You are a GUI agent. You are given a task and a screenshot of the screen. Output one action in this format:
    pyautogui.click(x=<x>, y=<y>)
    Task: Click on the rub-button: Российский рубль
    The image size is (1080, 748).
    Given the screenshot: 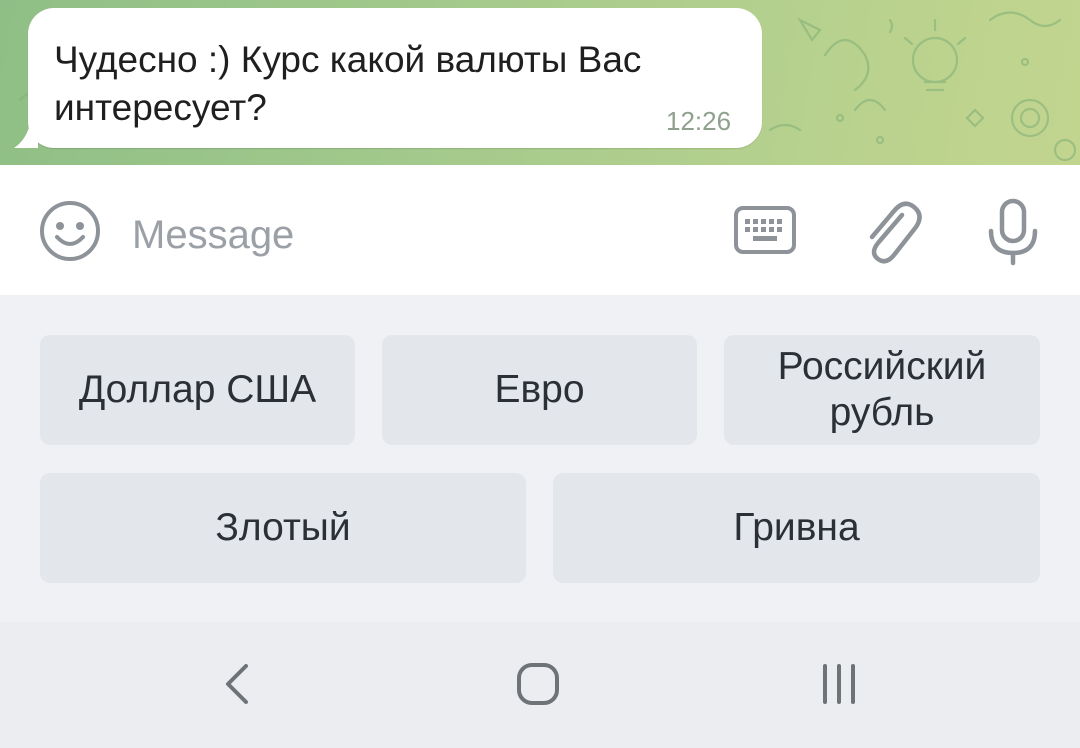 What is the action you would take?
    pyautogui.click(x=882, y=390)
    